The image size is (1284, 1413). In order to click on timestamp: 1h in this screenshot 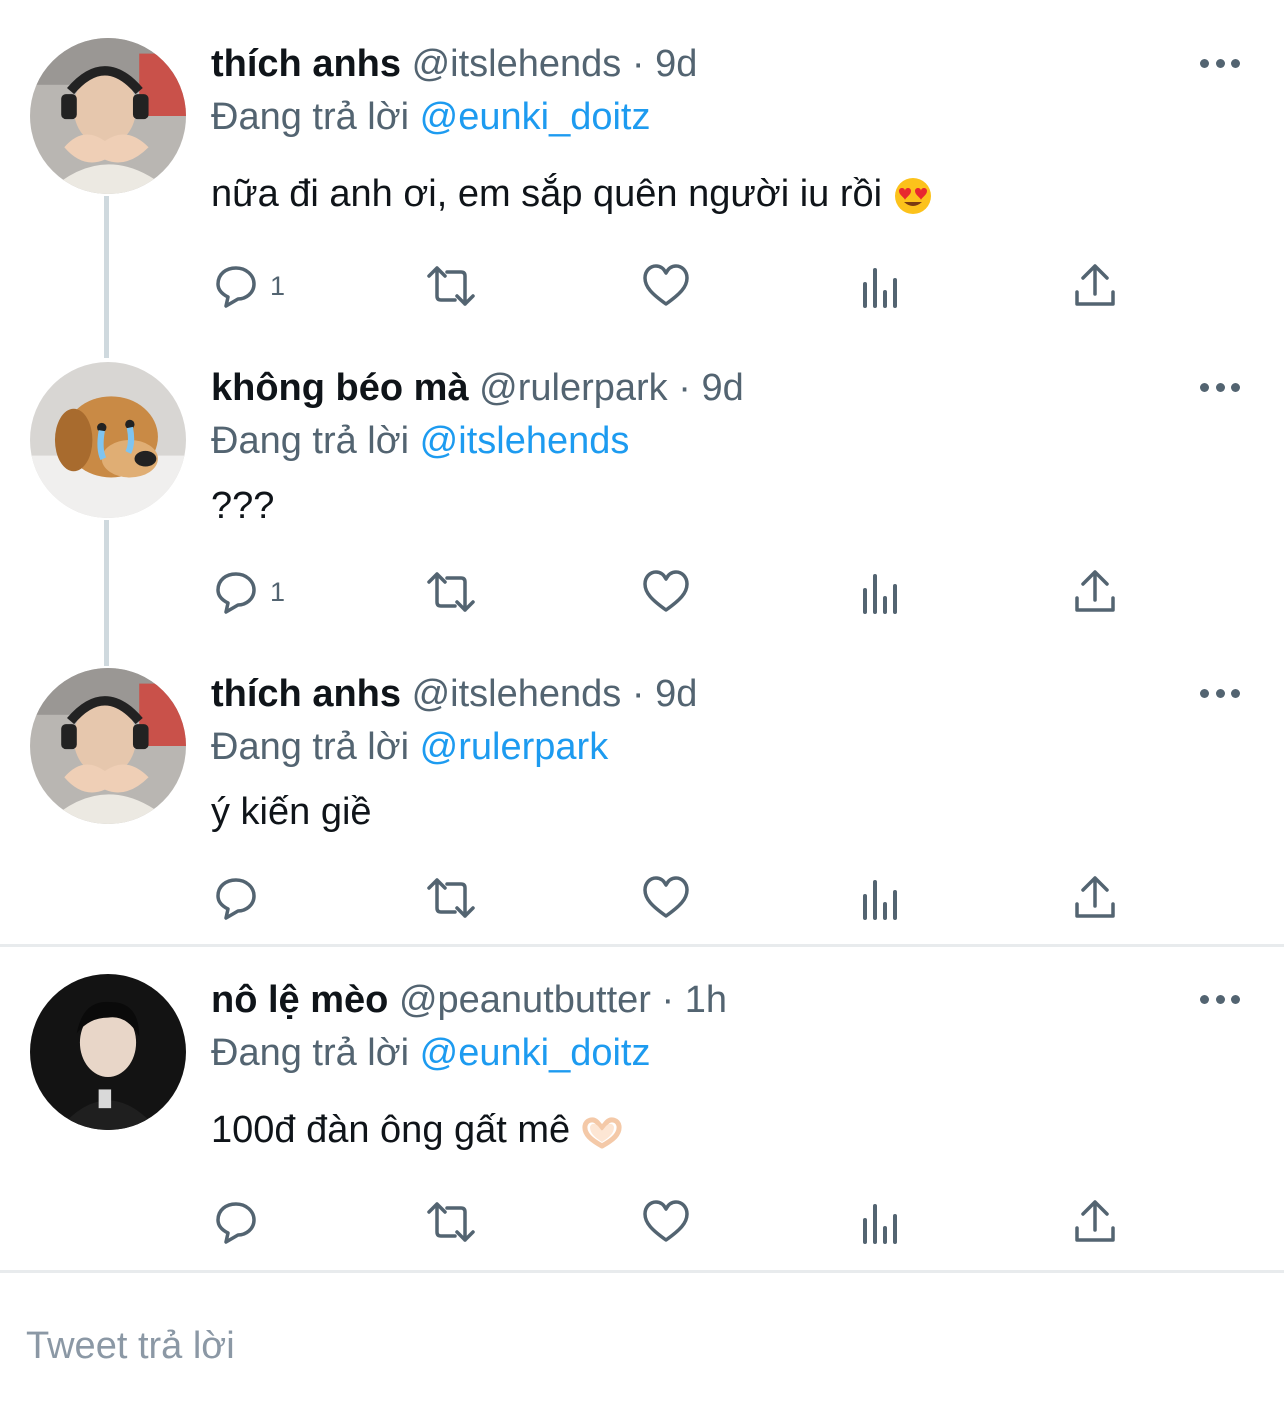, I will do `click(706, 1000)`.